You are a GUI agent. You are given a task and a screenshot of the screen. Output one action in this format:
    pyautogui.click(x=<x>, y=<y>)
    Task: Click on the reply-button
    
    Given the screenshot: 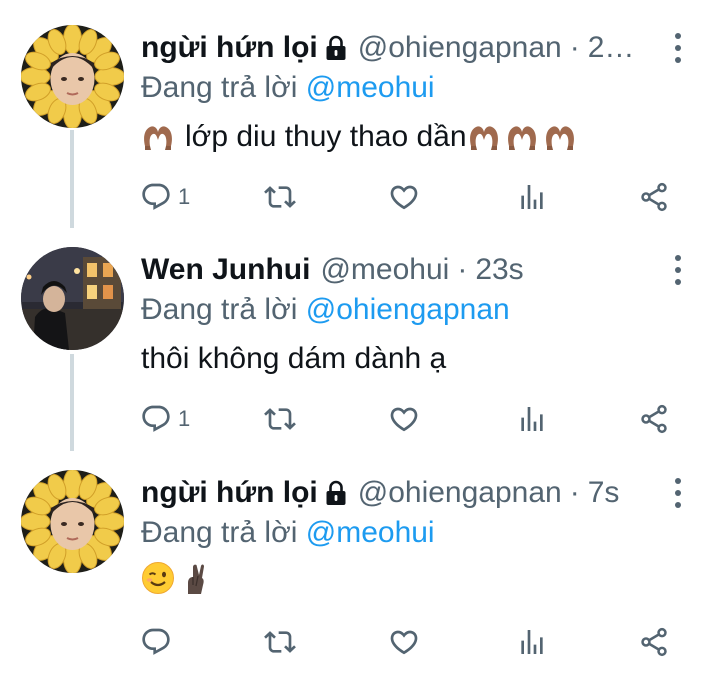 What is the action you would take?
    pyautogui.click(x=159, y=642)
    